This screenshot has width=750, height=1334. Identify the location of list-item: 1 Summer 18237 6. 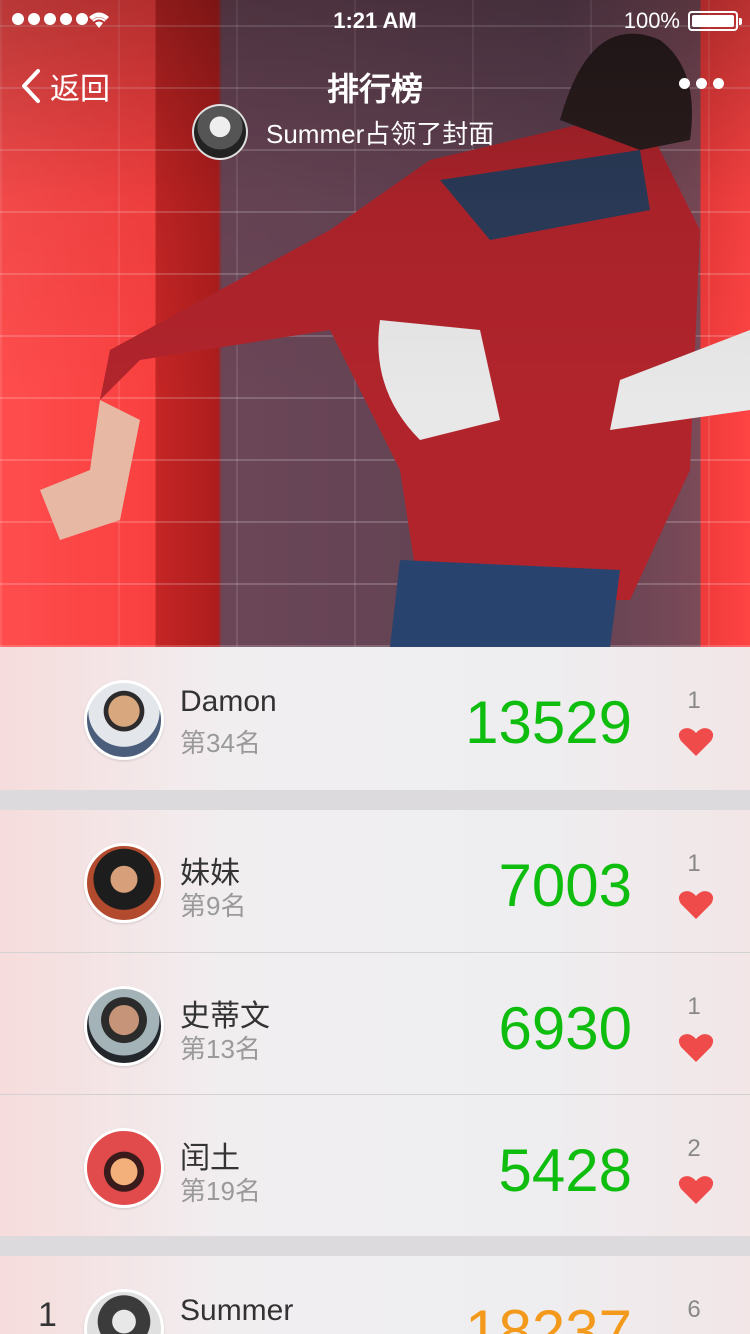
(375, 1295).